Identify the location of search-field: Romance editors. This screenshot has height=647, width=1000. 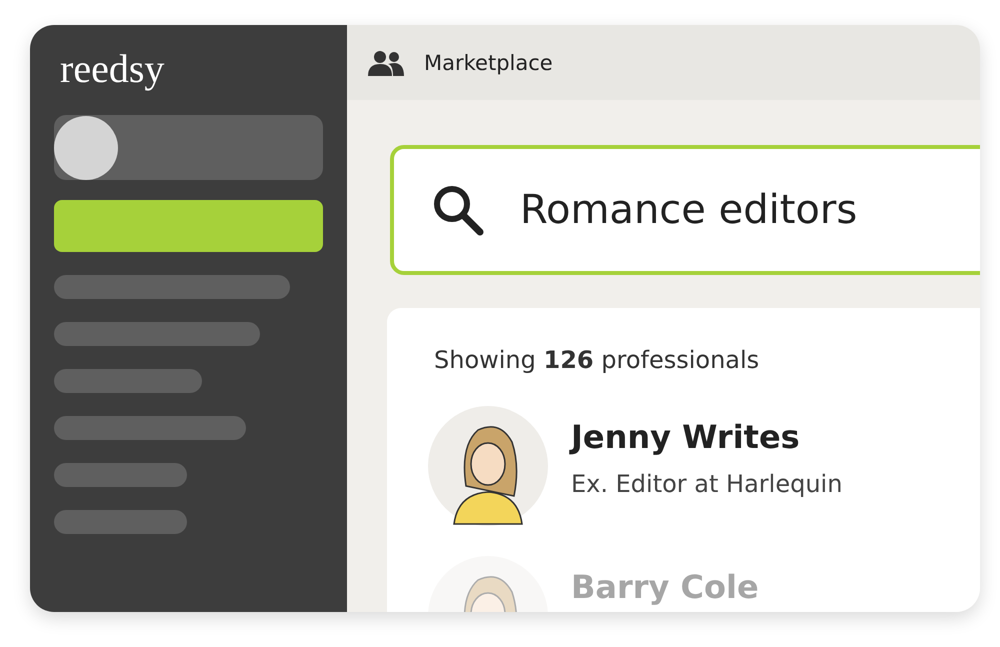
(685, 210).